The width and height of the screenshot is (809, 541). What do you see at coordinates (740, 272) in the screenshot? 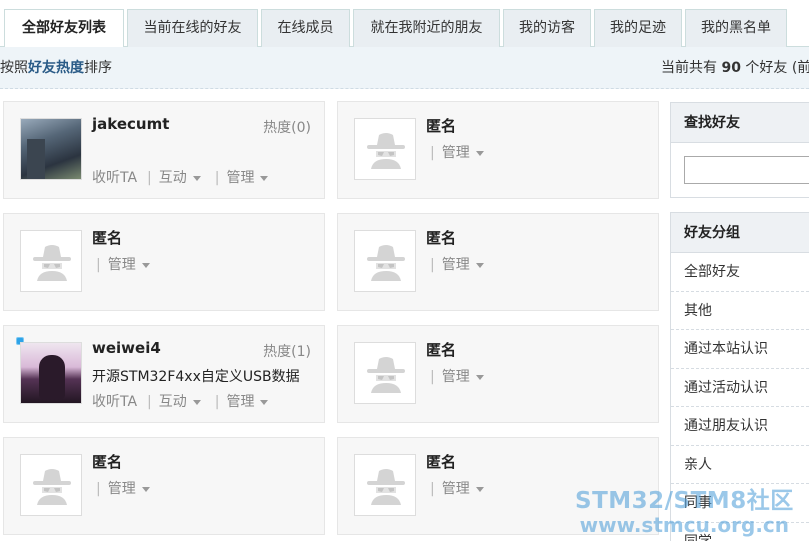
I see `group-item-all: 全部好友` at bounding box center [740, 272].